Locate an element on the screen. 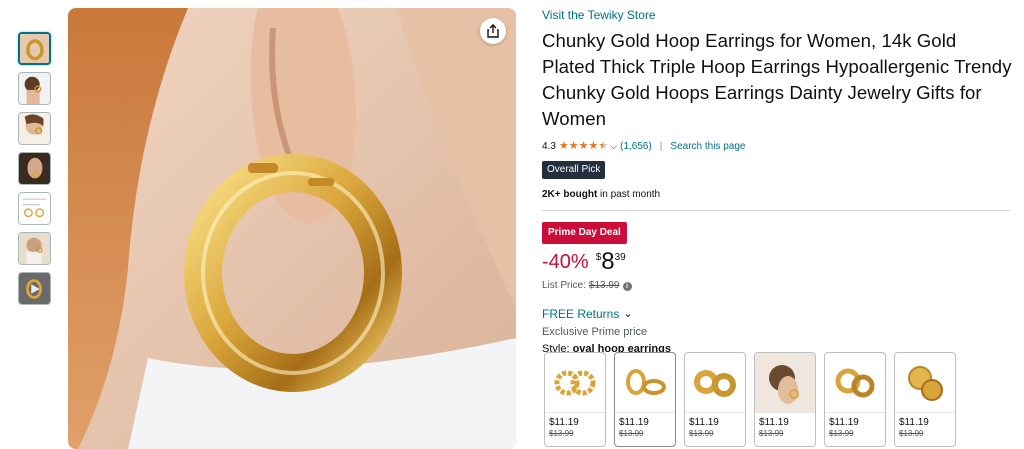 The width and height of the screenshot is (1024, 449). price: $ 8 39 is located at coordinates (611, 262).